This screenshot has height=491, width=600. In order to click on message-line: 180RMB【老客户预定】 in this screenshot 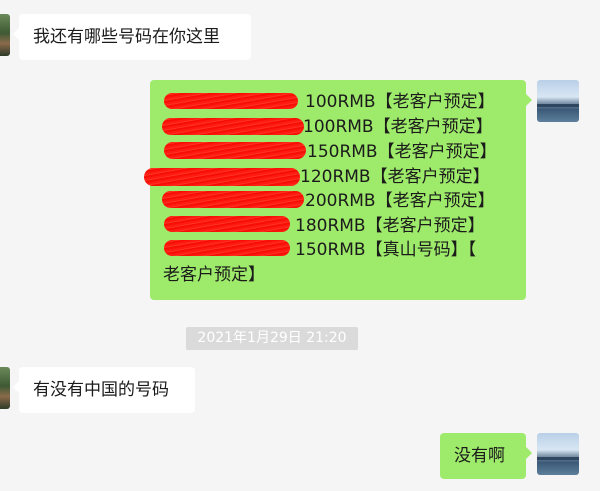, I will do `click(390, 226)`.